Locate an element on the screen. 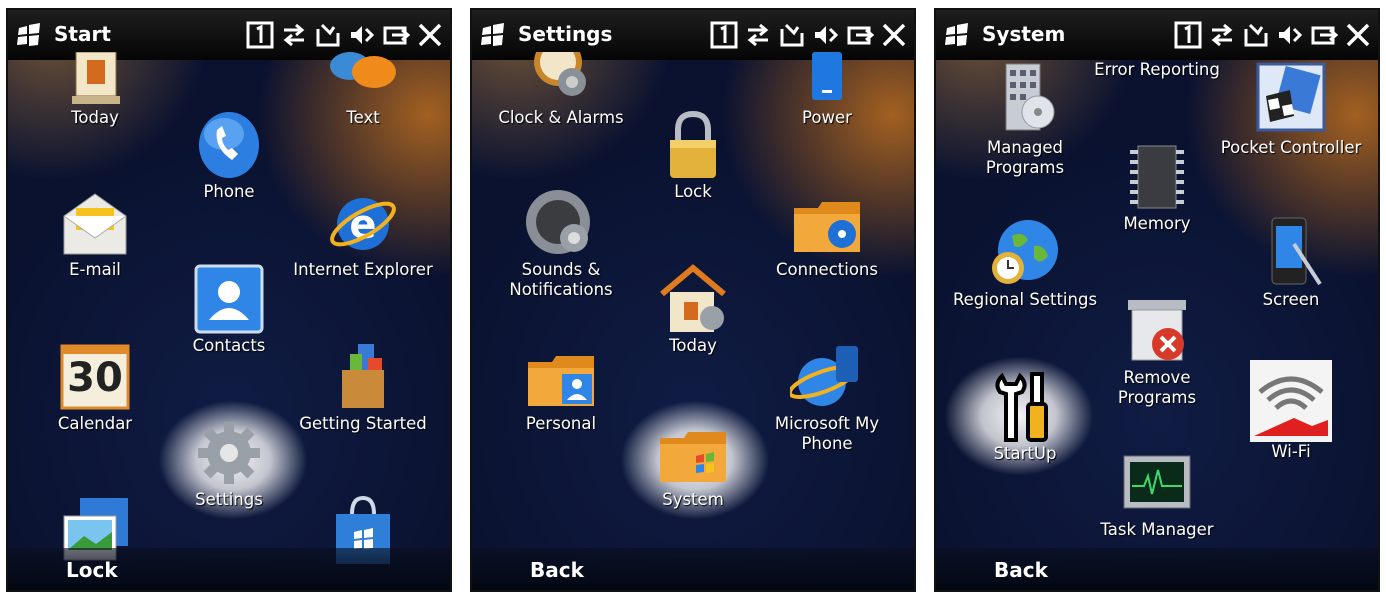 This screenshot has height=596, width=1386. tile-internet-explorer: e Internet Explorer is located at coordinates (363, 233).